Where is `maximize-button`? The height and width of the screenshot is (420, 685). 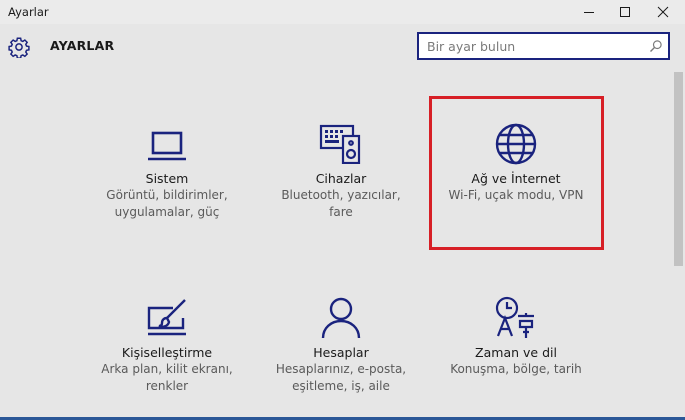 maximize-button is located at coordinates (625, 12).